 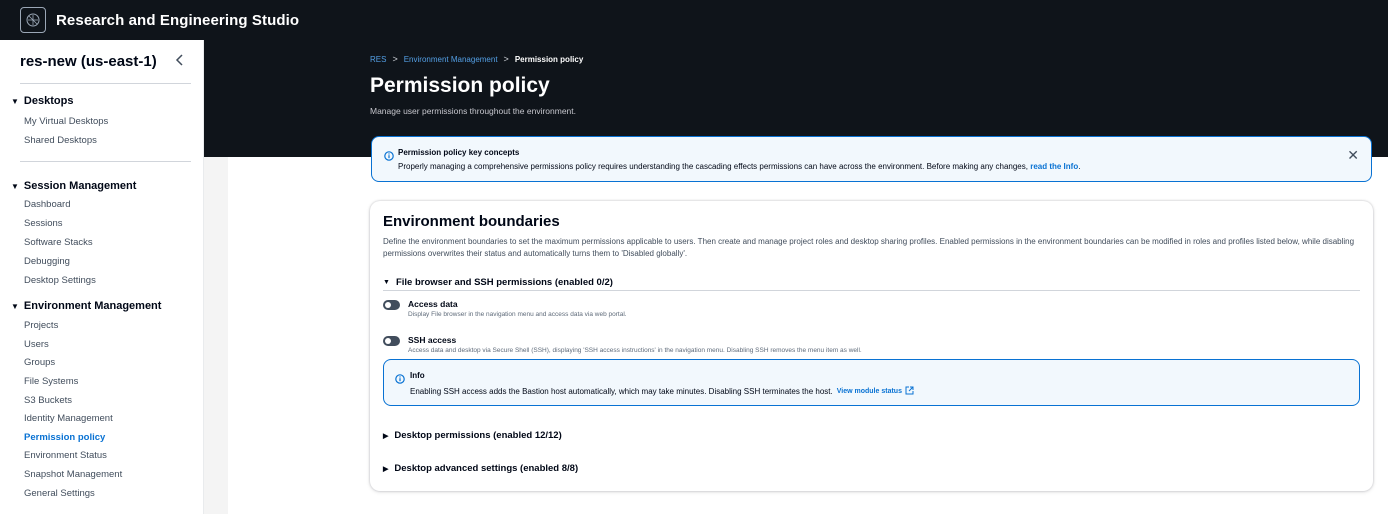 I want to click on sidebar-item-desktop-settings: Desktop Settings, so click(x=60, y=280).